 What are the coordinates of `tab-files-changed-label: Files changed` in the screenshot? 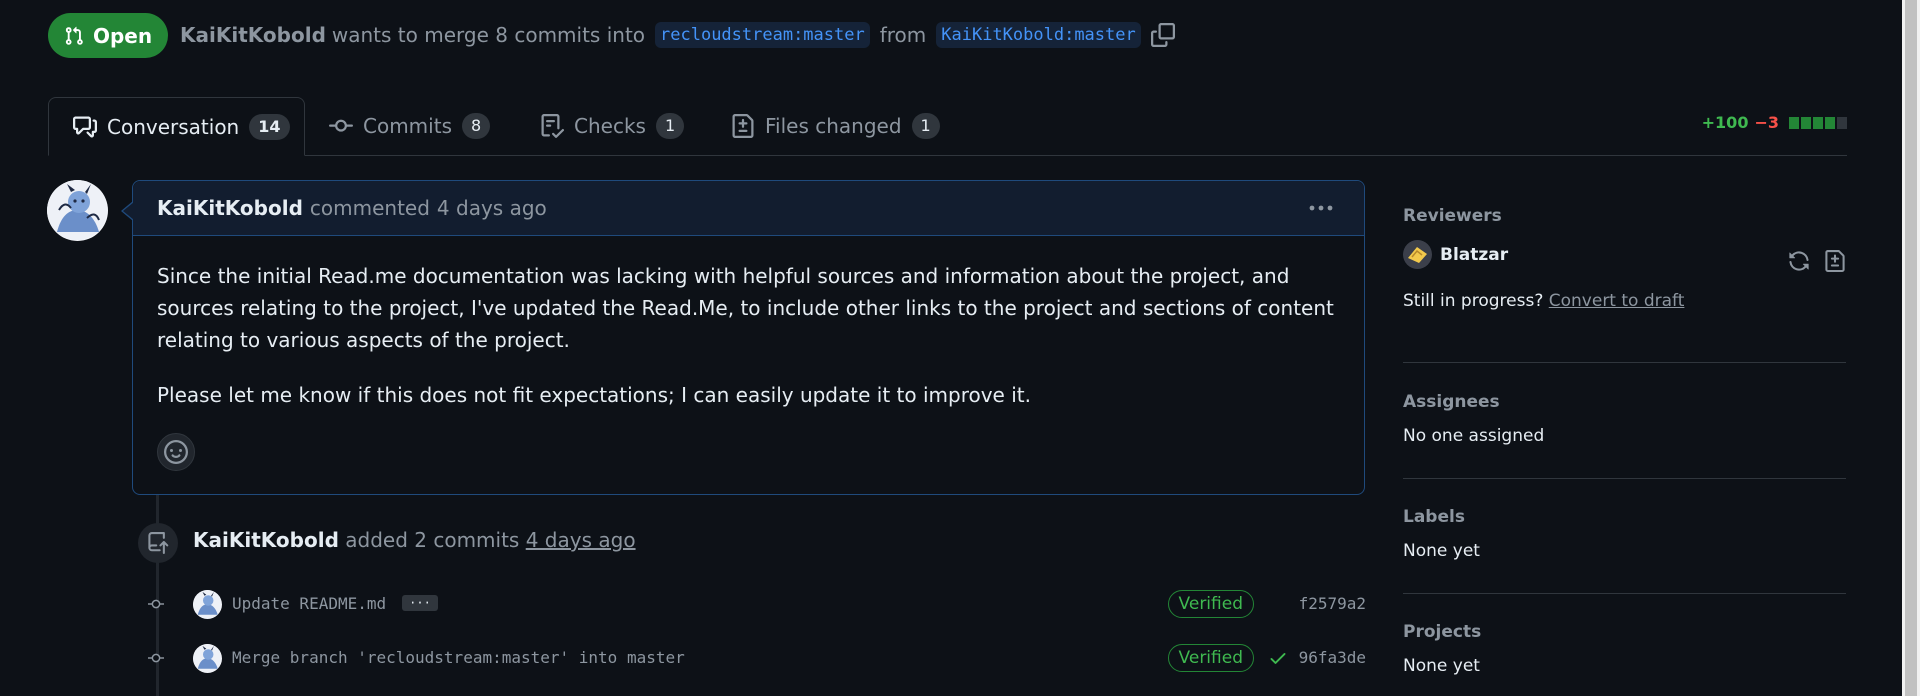 It's located at (833, 126).